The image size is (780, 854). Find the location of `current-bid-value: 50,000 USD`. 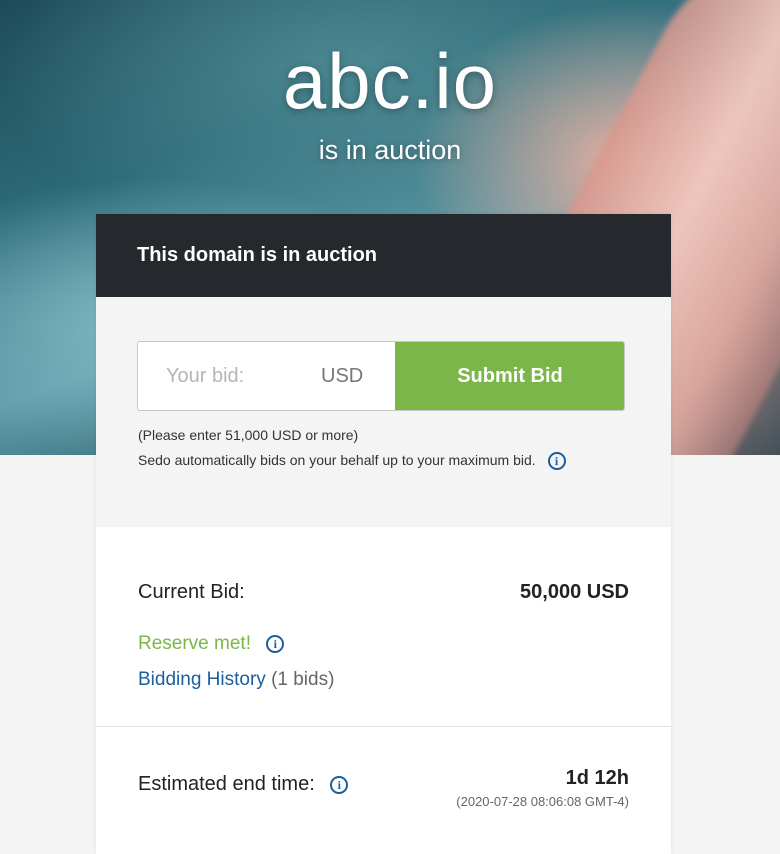

current-bid-value: 50,000 USD is located at coordinates (574, 592).